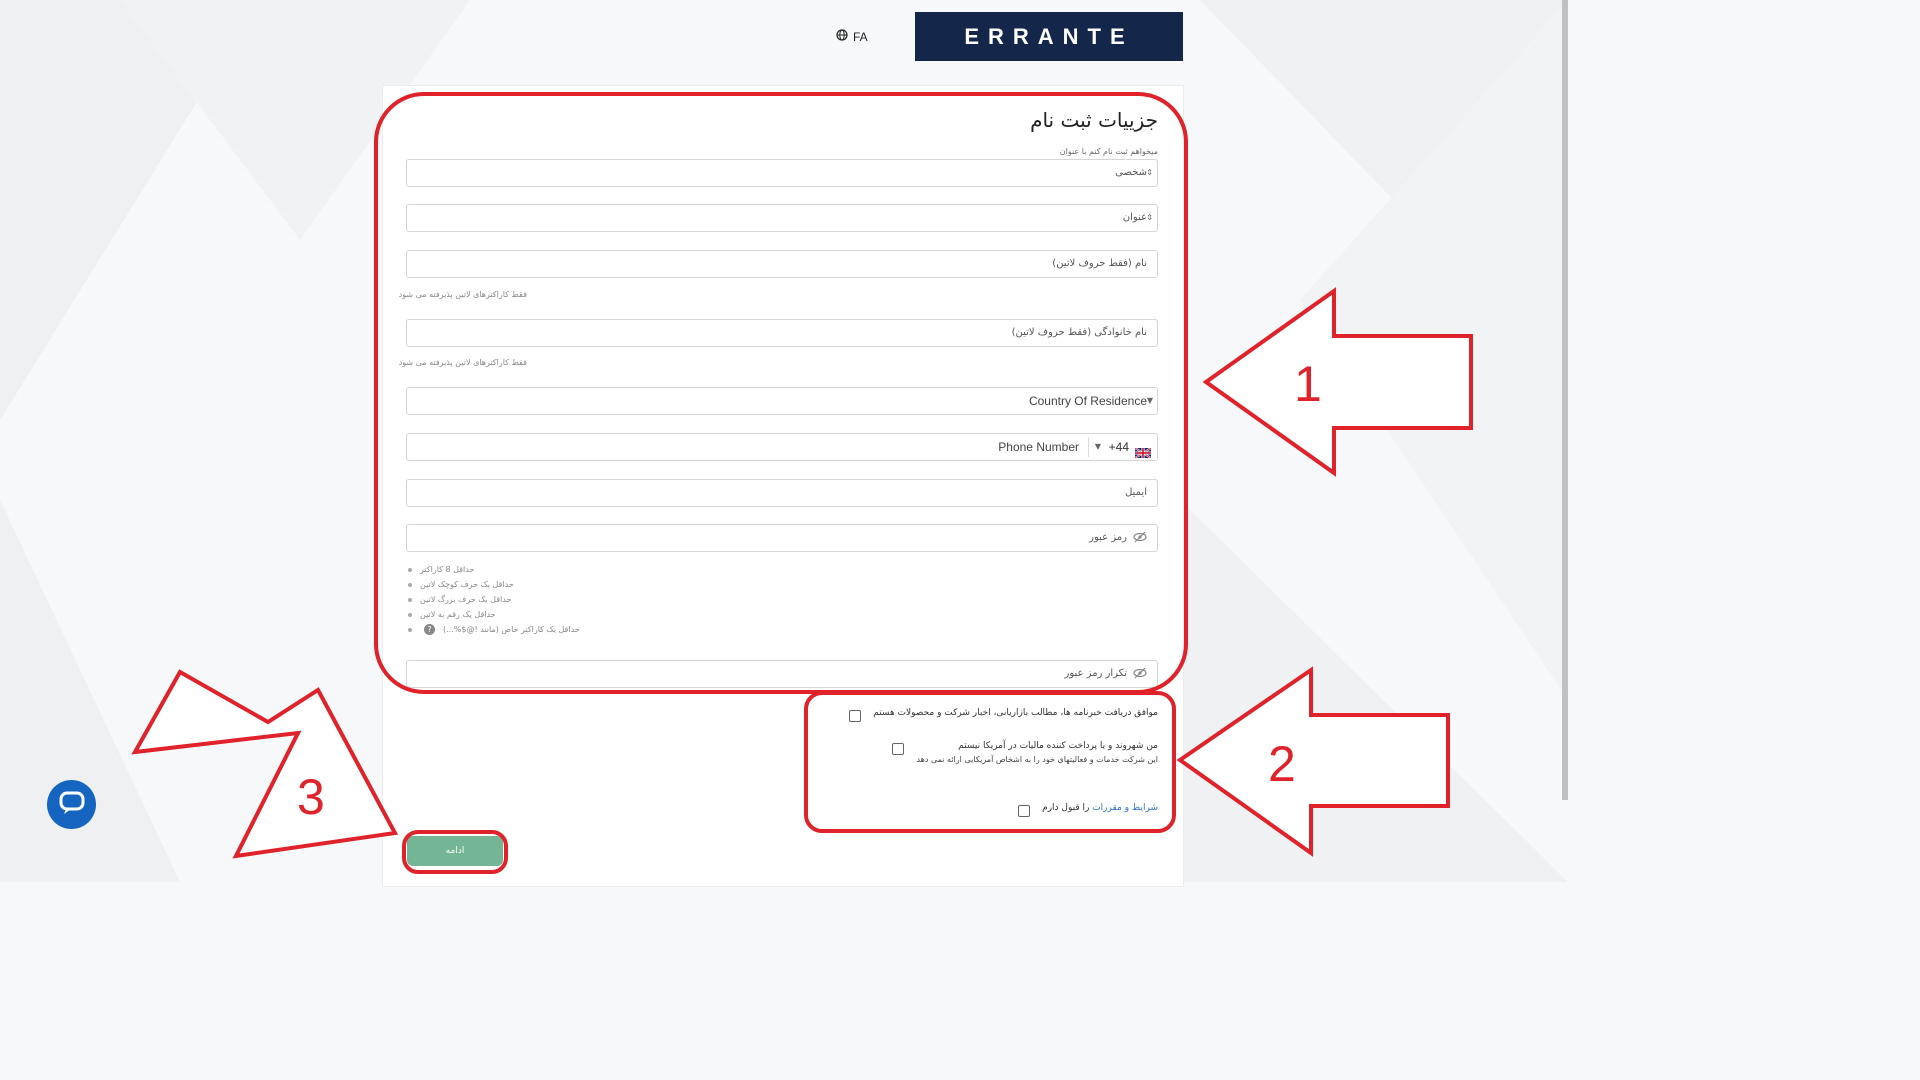  What do you see at coordinates (467, 584) in the screenshot?
I see `password-rule: حداقل یک حرف کوچک لاتین` at bounding box center [467, 584].